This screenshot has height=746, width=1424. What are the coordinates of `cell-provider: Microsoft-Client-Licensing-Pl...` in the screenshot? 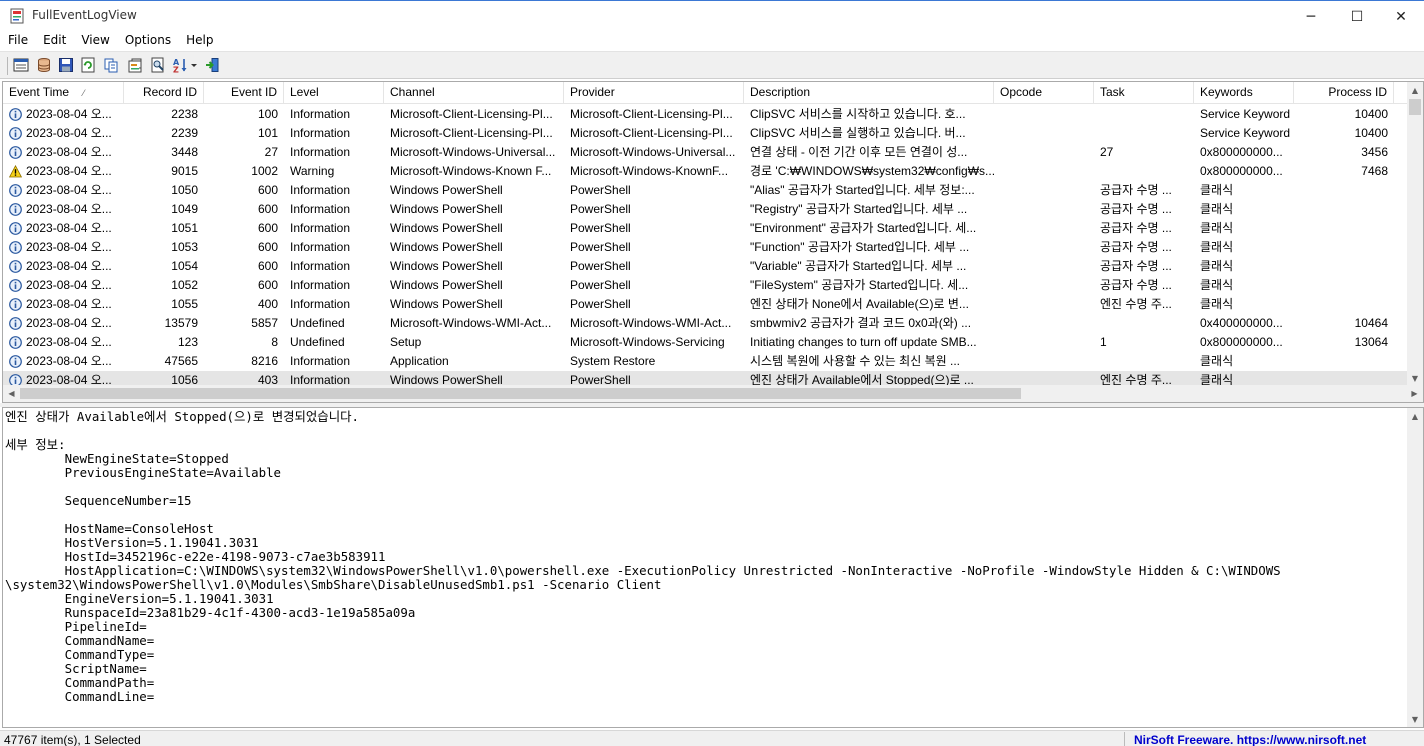 It's located at (651, 114).